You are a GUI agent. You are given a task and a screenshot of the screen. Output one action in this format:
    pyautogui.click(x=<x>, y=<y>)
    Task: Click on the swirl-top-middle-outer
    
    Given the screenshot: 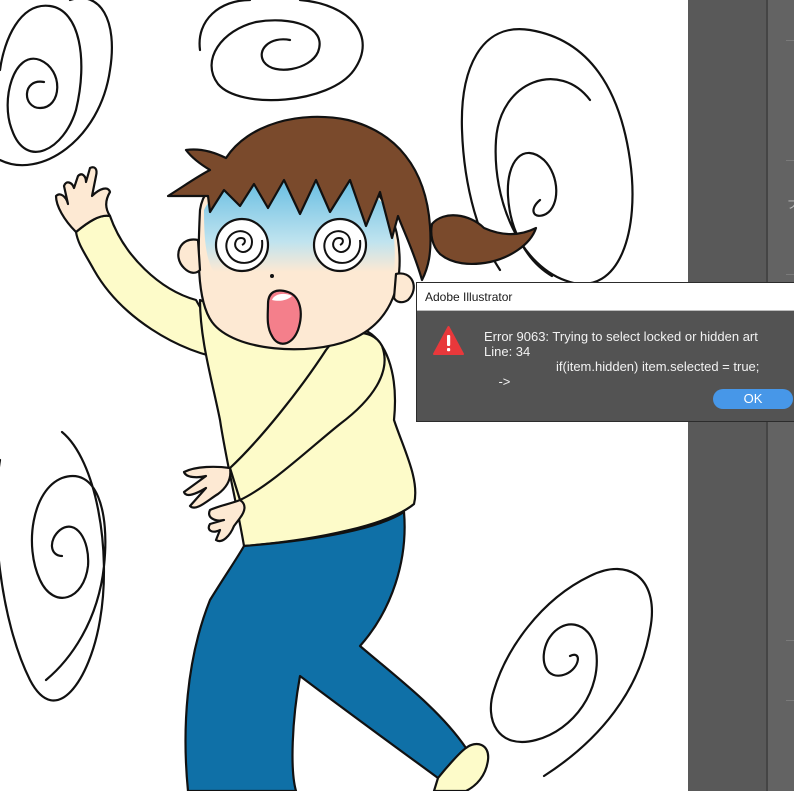 What is the action you would take?
    pyautogui.click(x=225, y=26)
    